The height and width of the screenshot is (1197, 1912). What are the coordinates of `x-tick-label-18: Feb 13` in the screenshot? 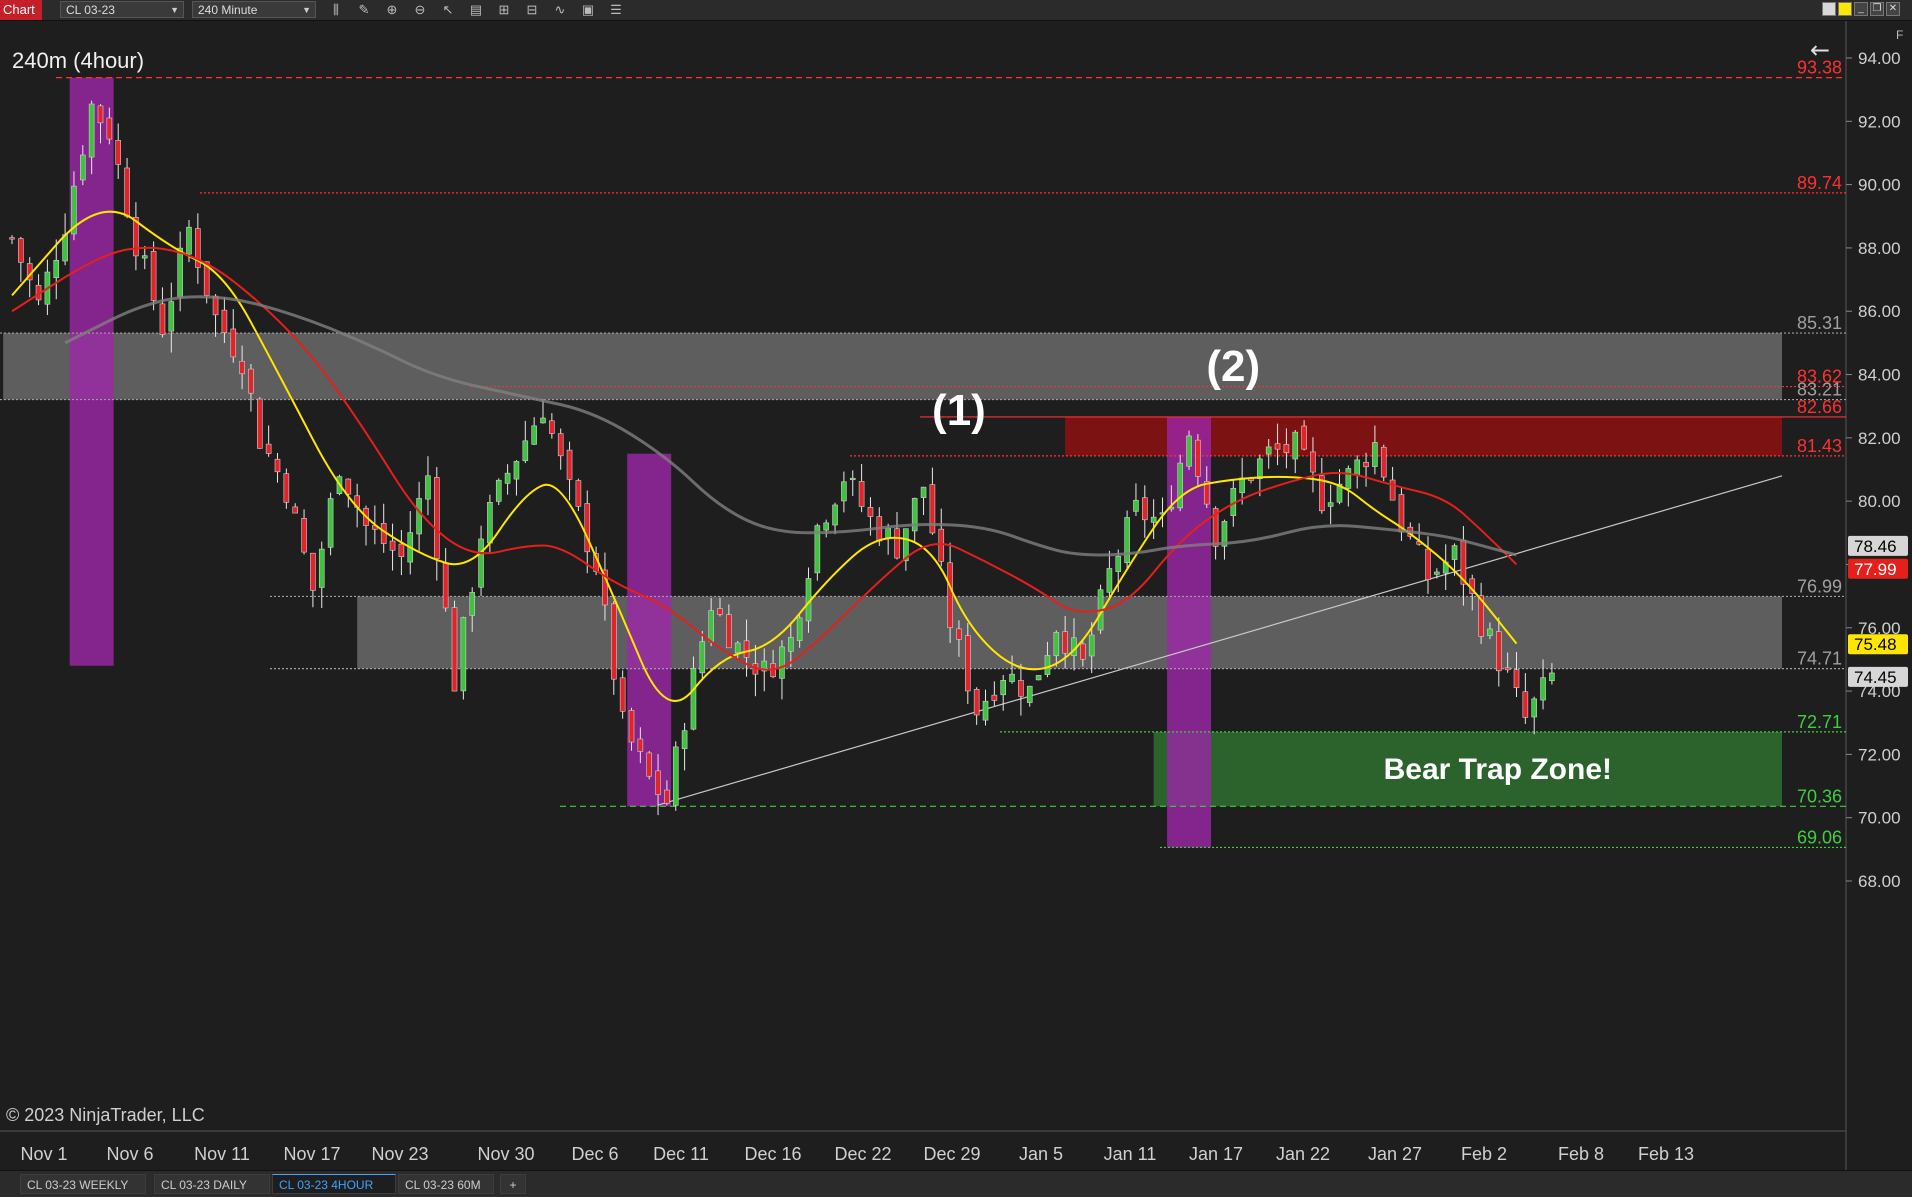 It's located at (1666, 1154).